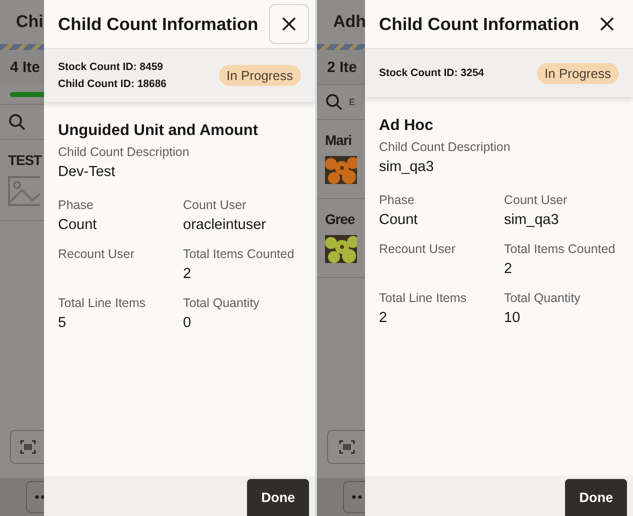 This screenshot has width=633, height=516. Describe the element at coordinates (406, 126) in the screenshot. I see `count-type: Ad Hoc` at that location.